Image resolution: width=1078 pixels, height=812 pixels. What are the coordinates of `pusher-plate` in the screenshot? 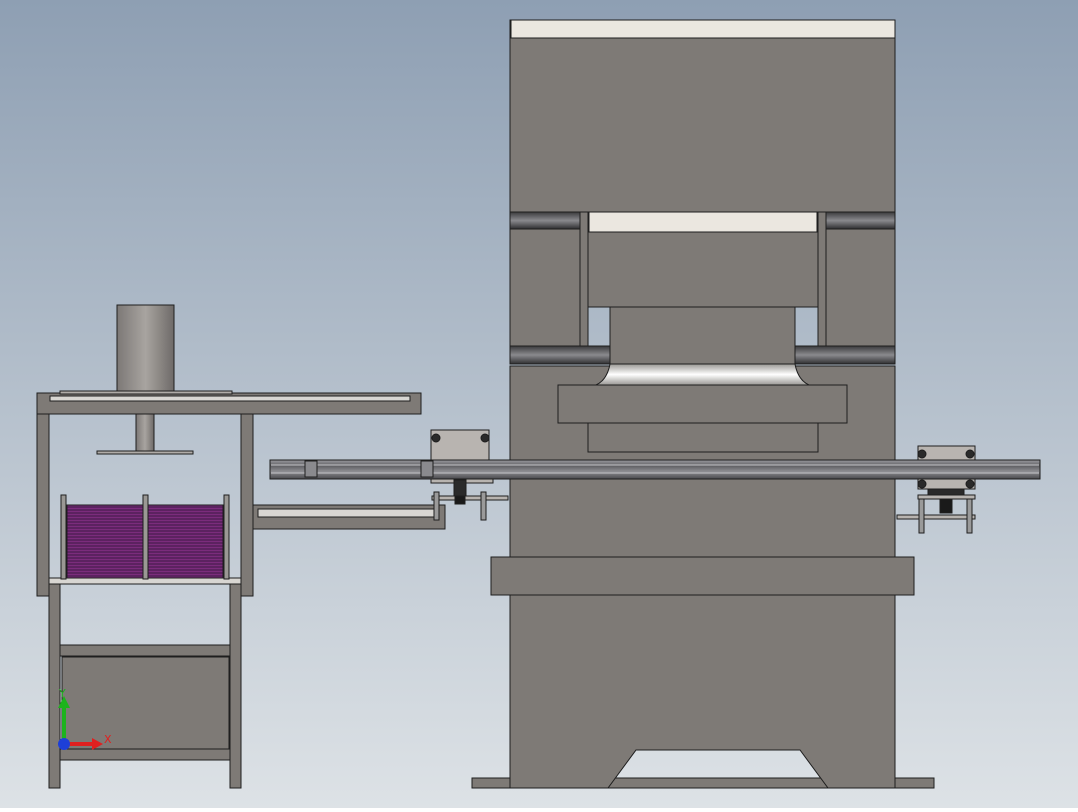 It's located at (145, 452).